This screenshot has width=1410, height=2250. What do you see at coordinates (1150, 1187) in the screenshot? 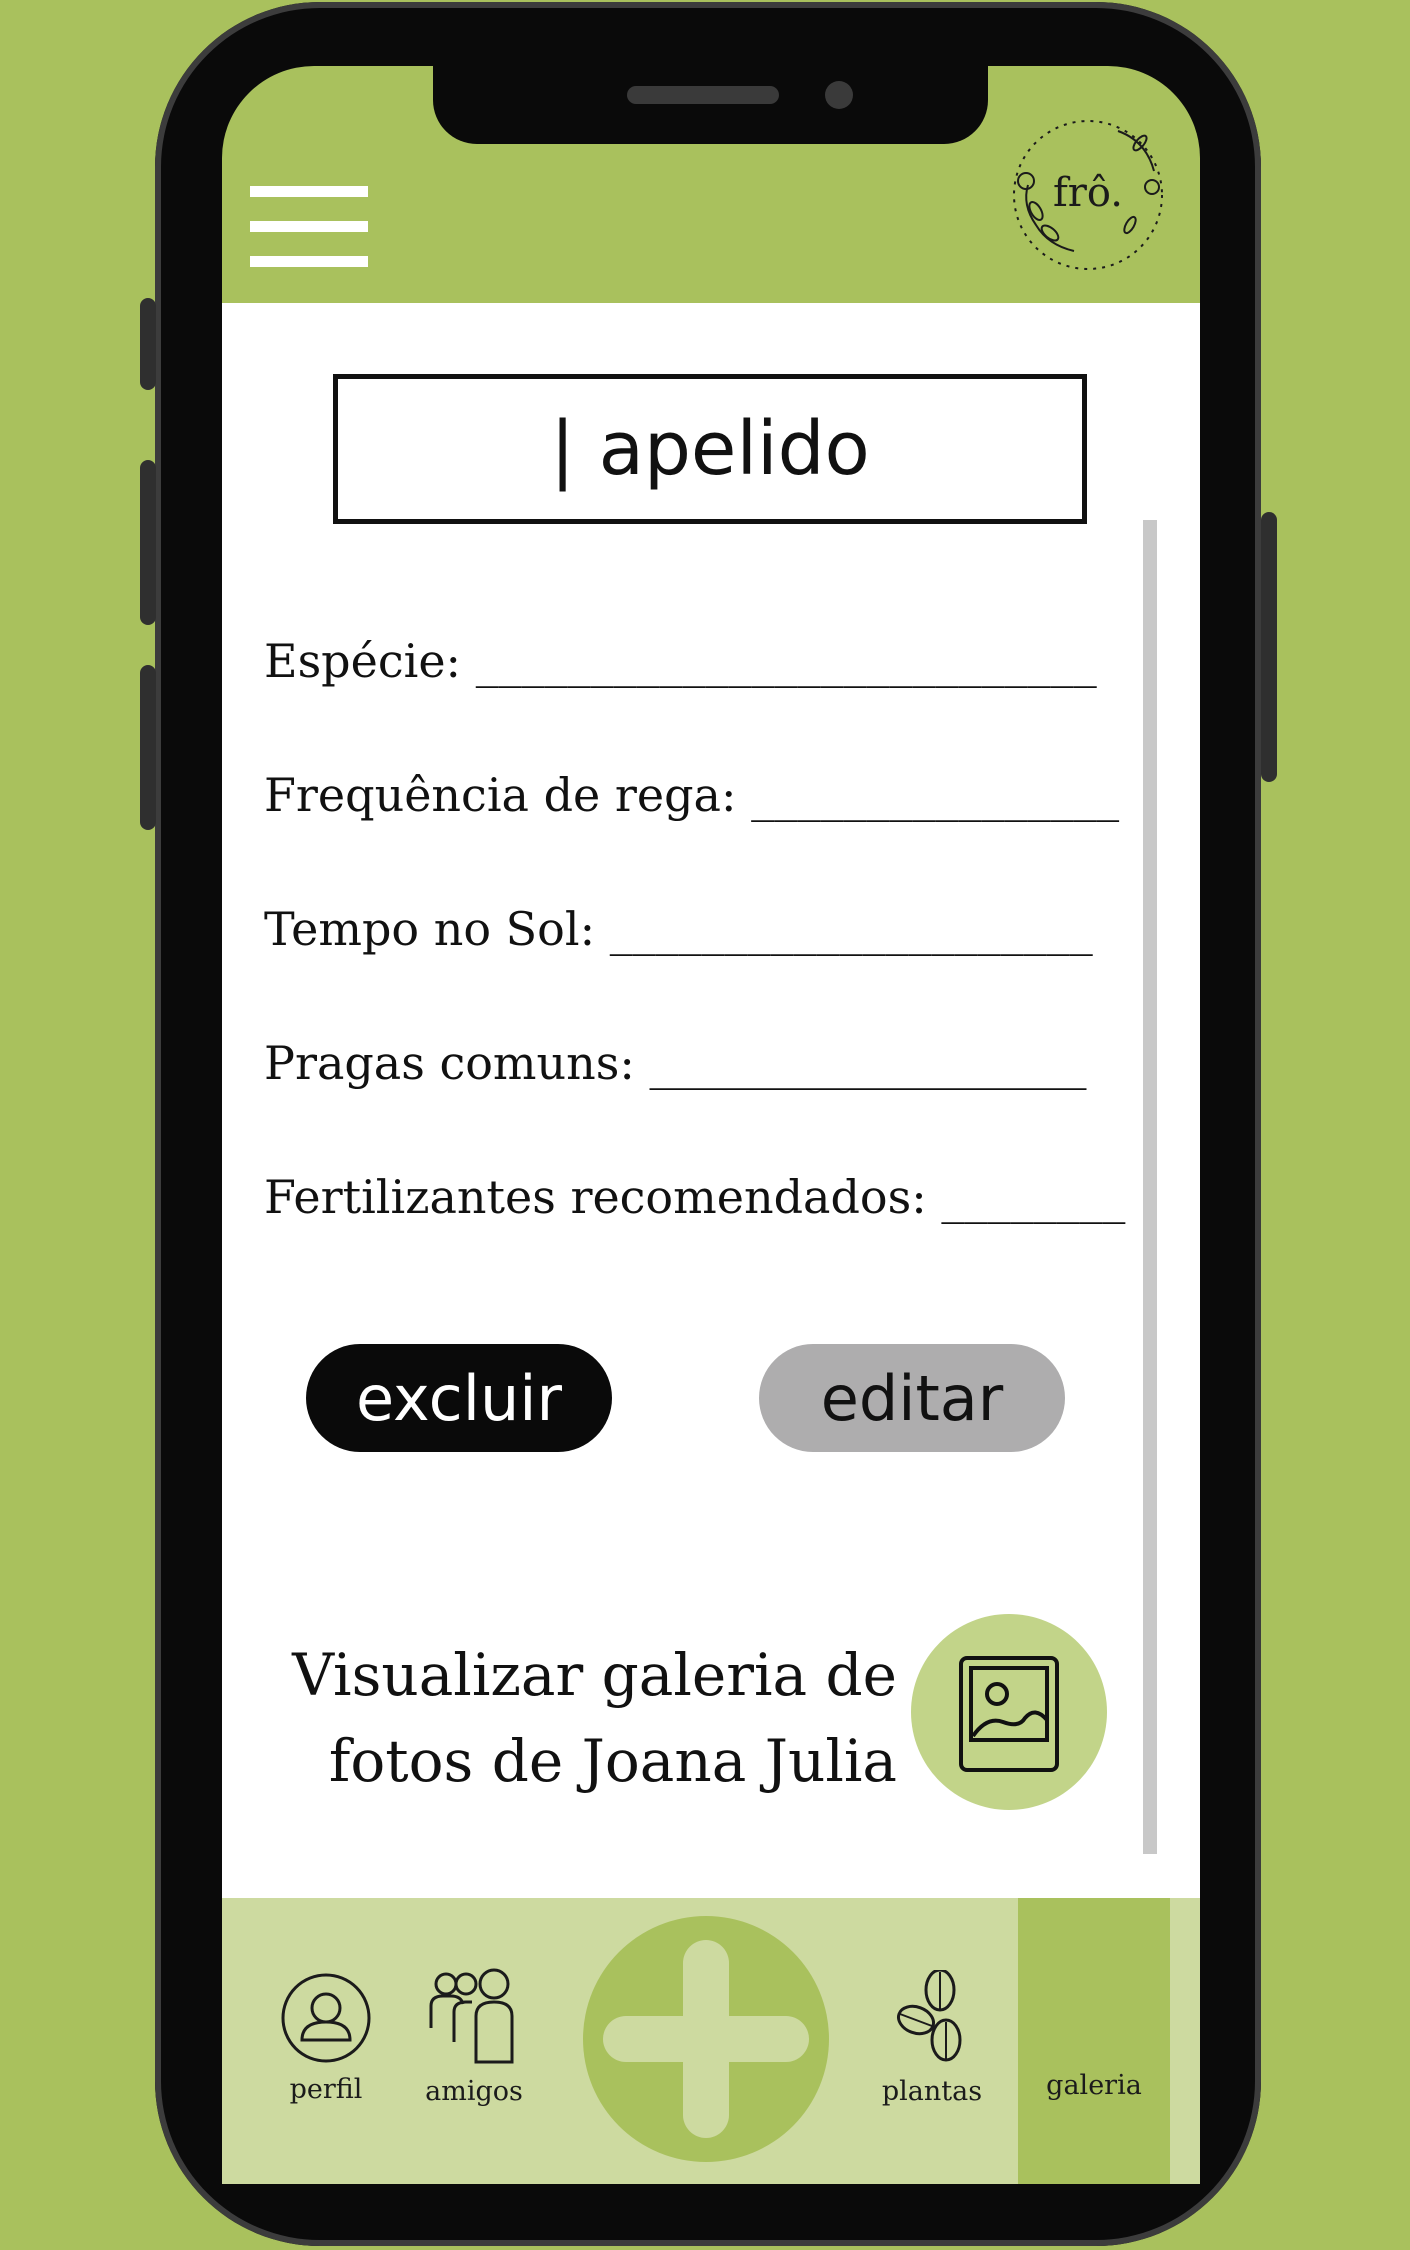
I see `scrollbar` at bounding box center [1150, 1187].